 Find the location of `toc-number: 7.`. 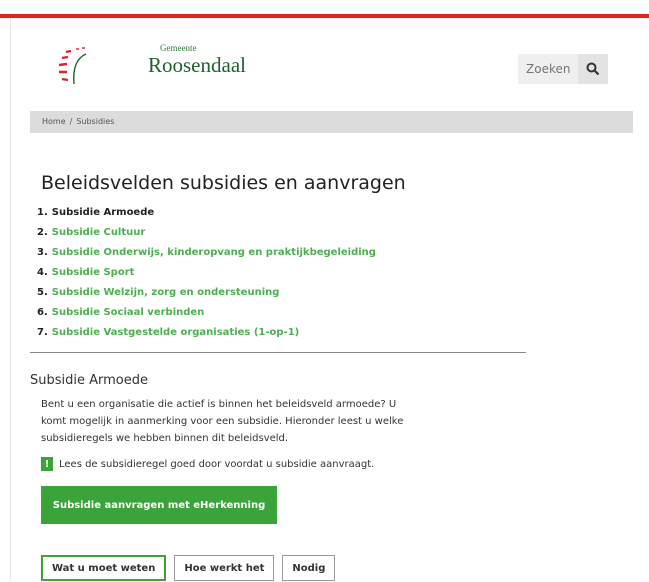

toc-number: 7. is located at coordinates (42, 332).